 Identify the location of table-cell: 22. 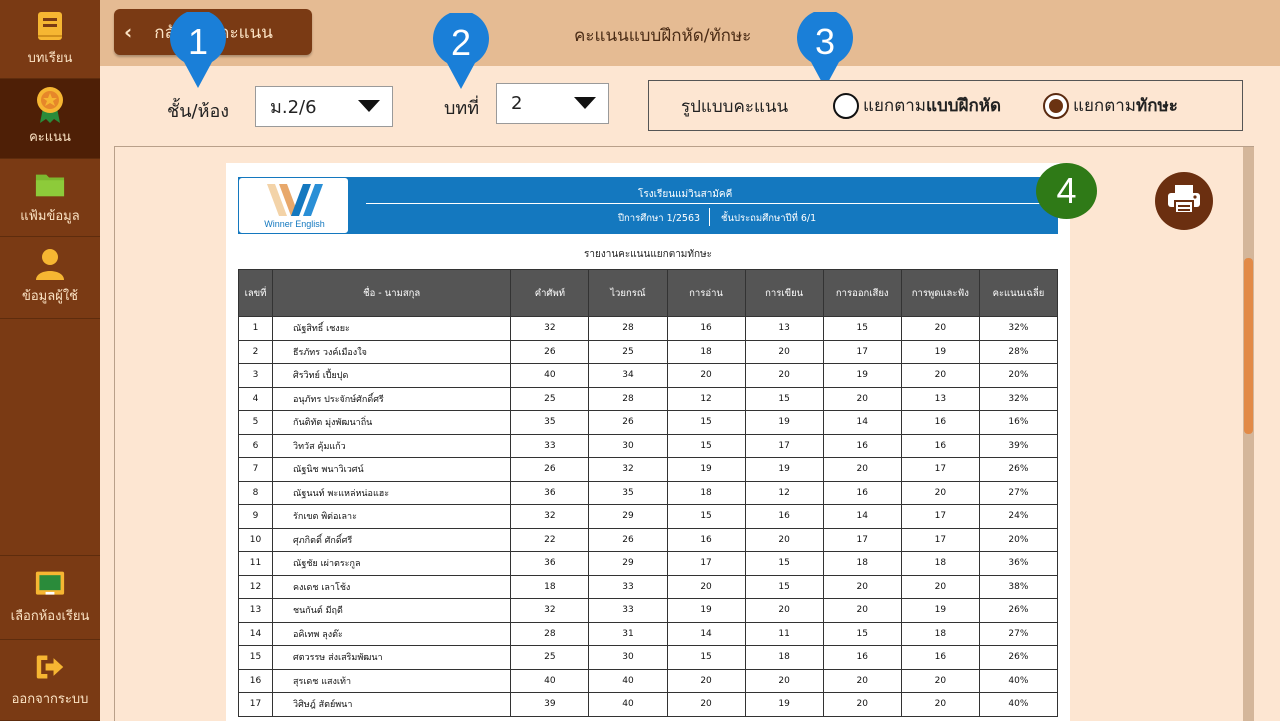
(550, 539).